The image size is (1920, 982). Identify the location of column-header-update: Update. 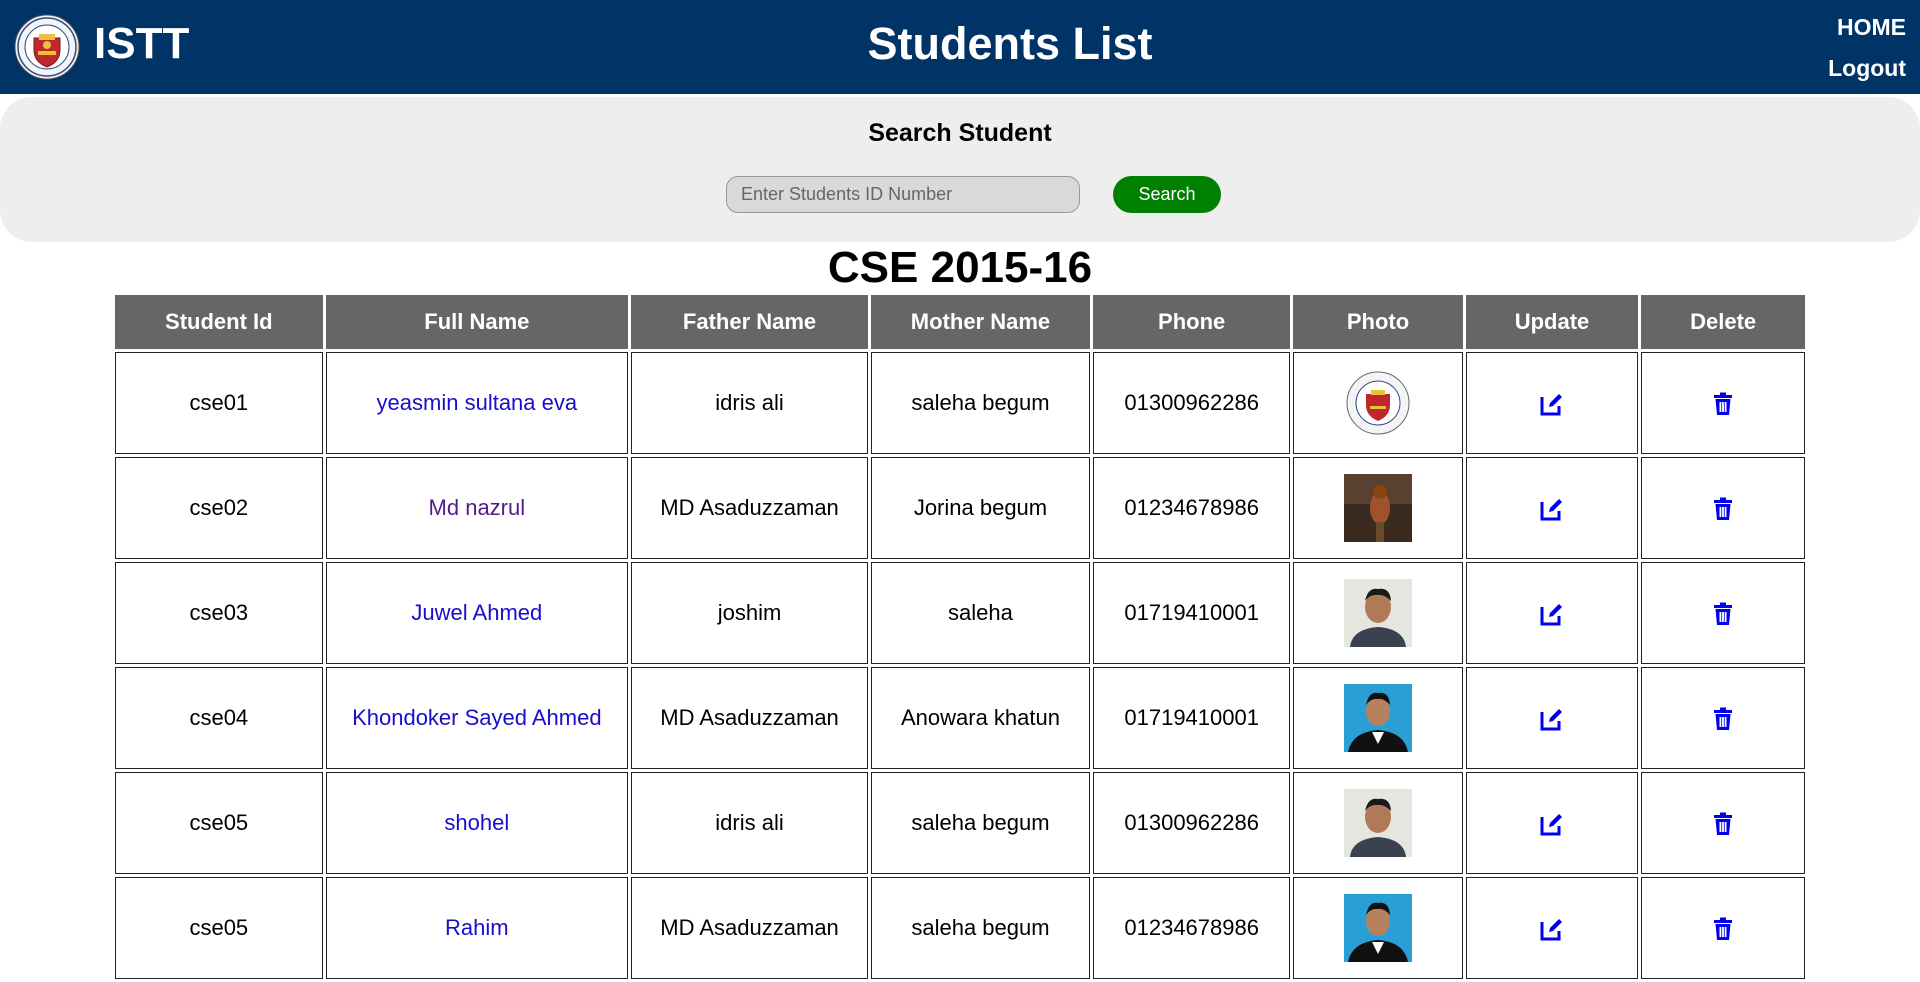
(1552, 322).